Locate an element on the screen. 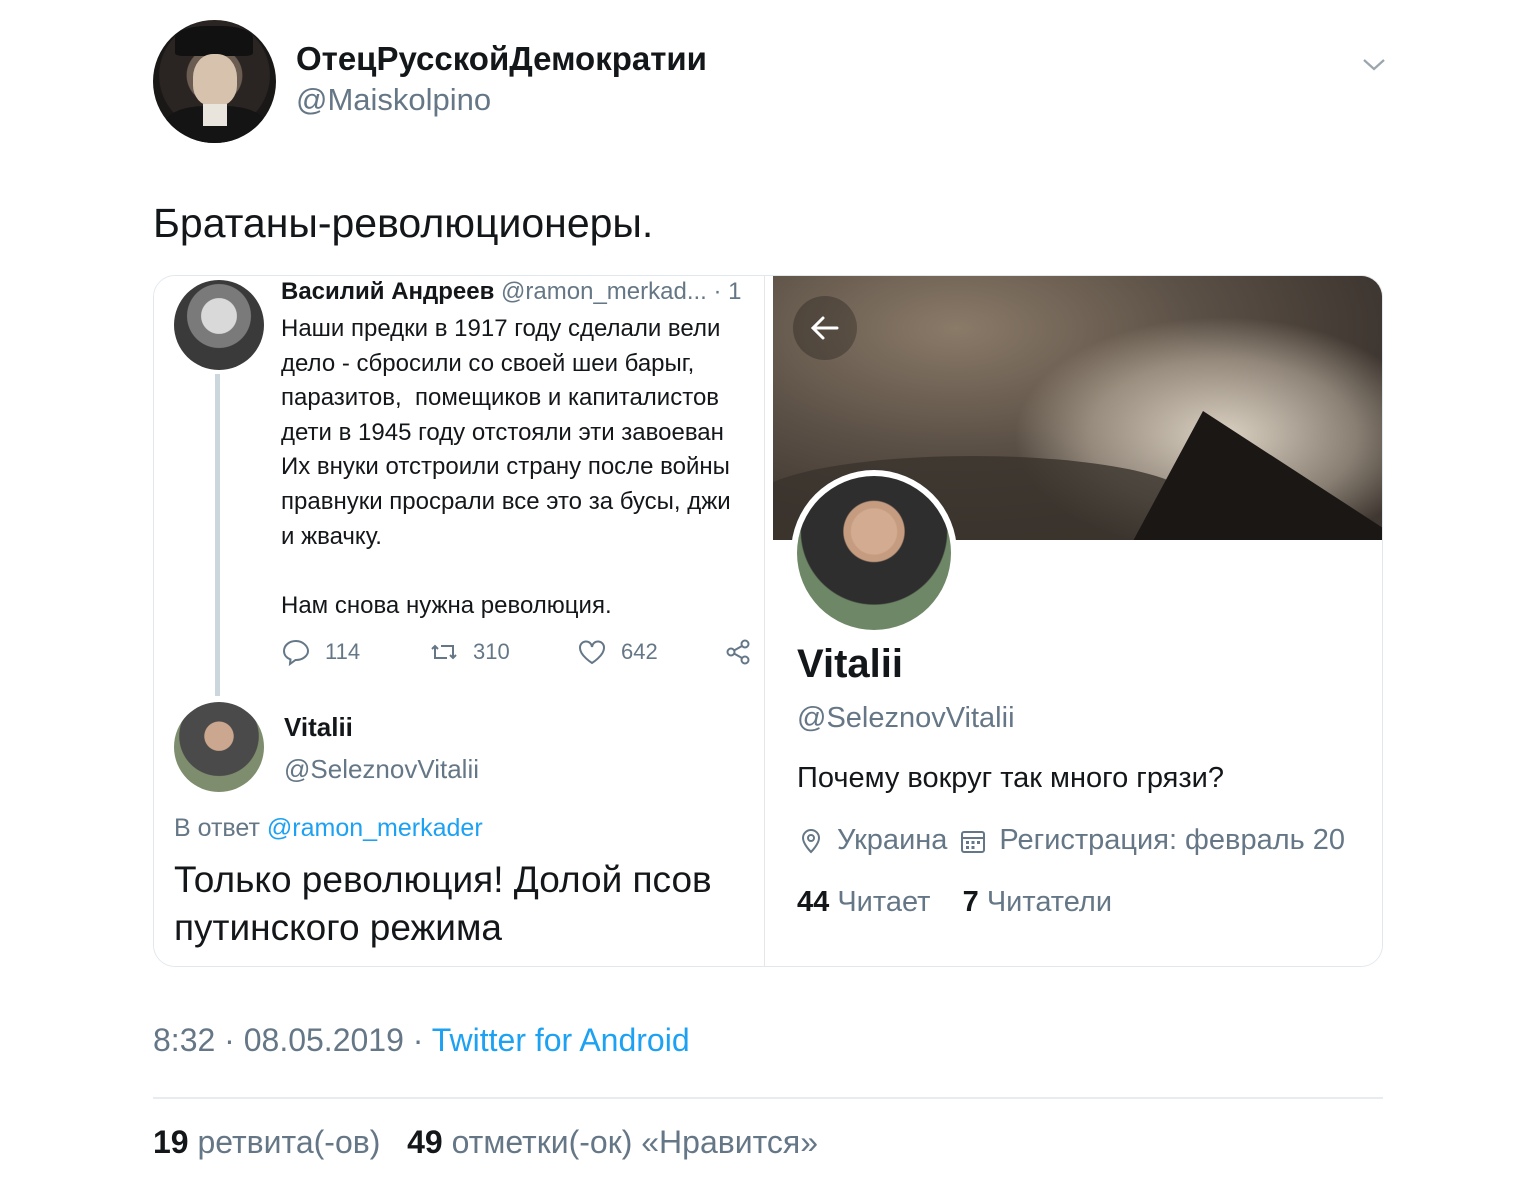 The image size is (1536, 1184). reply-to-handle: @ramon_merkader is located at coordinates (374, 828).